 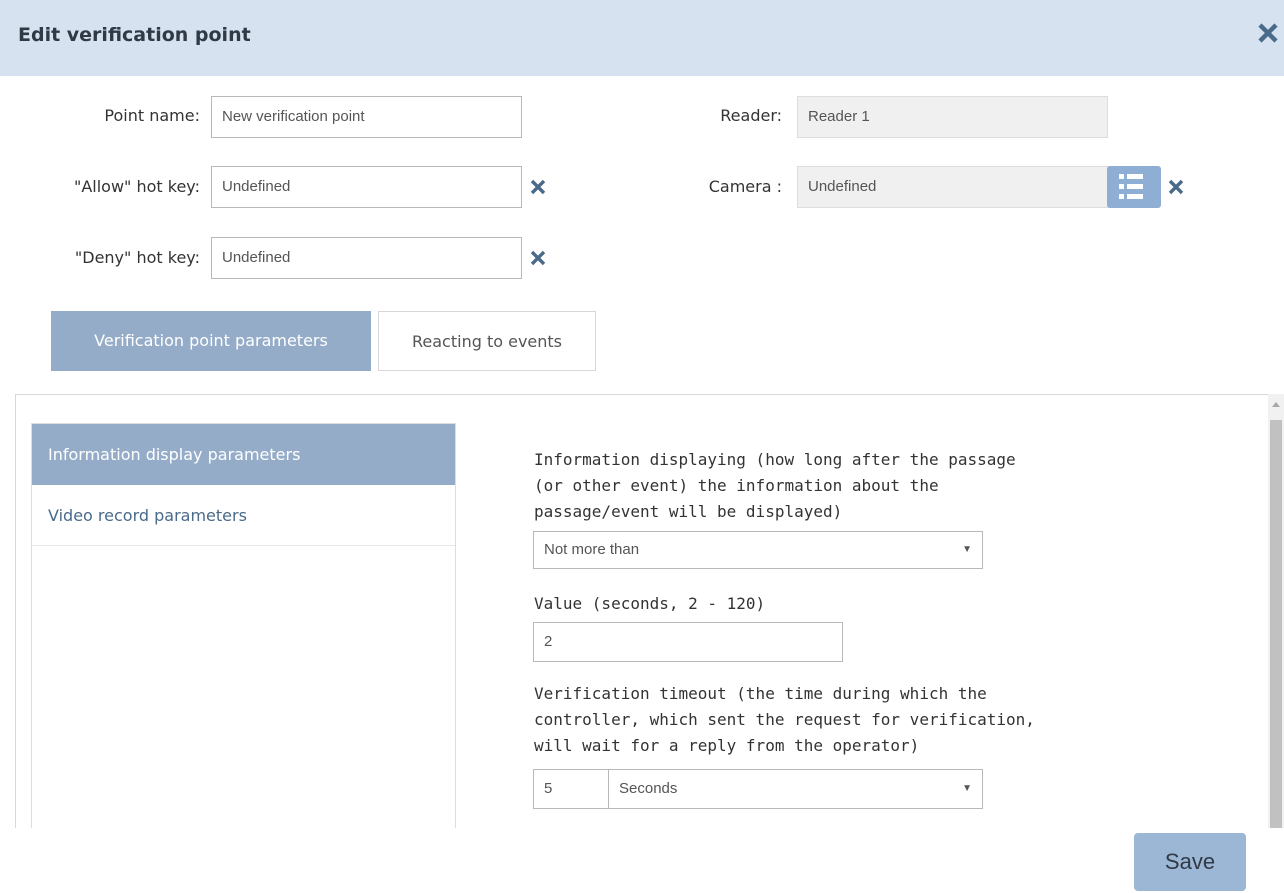 What do you see at coordinates (1276, 624) in the screenshot?
I see `scrollbar-thumb` at bounding box center [1276, 624].